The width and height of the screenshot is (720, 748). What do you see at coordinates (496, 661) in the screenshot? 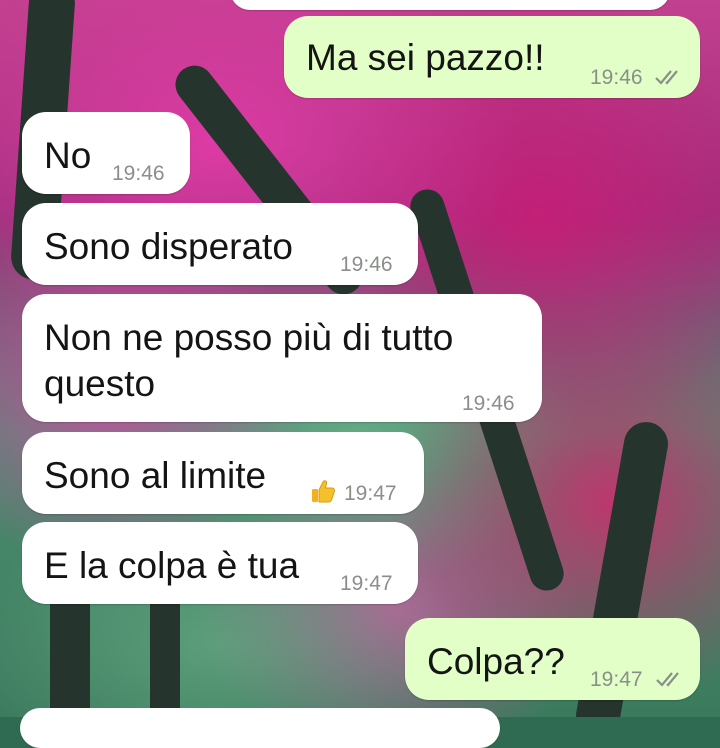
I see `message-text: Colpa??` at bounding box center [496, 661].